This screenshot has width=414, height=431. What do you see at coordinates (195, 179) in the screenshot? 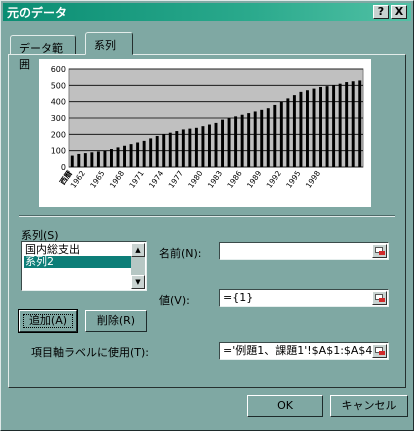
I see `x-tick-label: 1980` at bounding box center [195, 179].